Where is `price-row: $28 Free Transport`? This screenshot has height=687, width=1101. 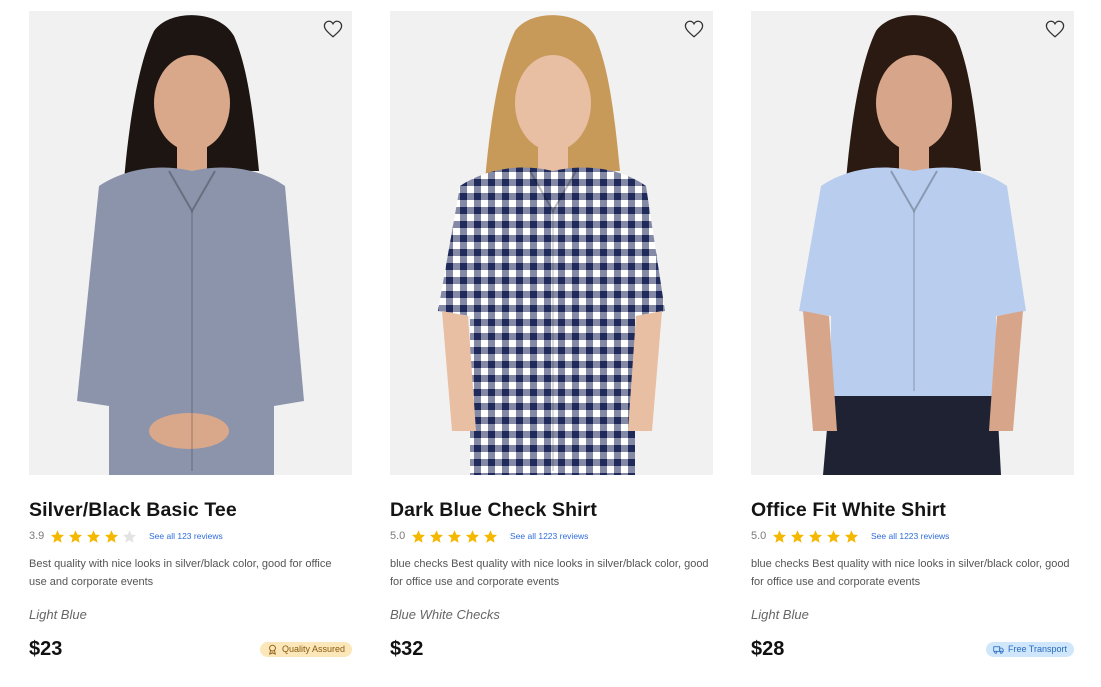
price-row: $28 Free Transport is located at coordinates (912, 649).